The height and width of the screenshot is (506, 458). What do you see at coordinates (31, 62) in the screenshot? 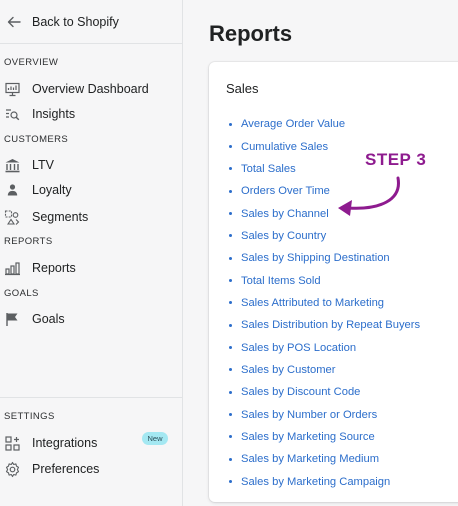
I see `section-overview: OVERVIEW` at bounding box center [31, 62].